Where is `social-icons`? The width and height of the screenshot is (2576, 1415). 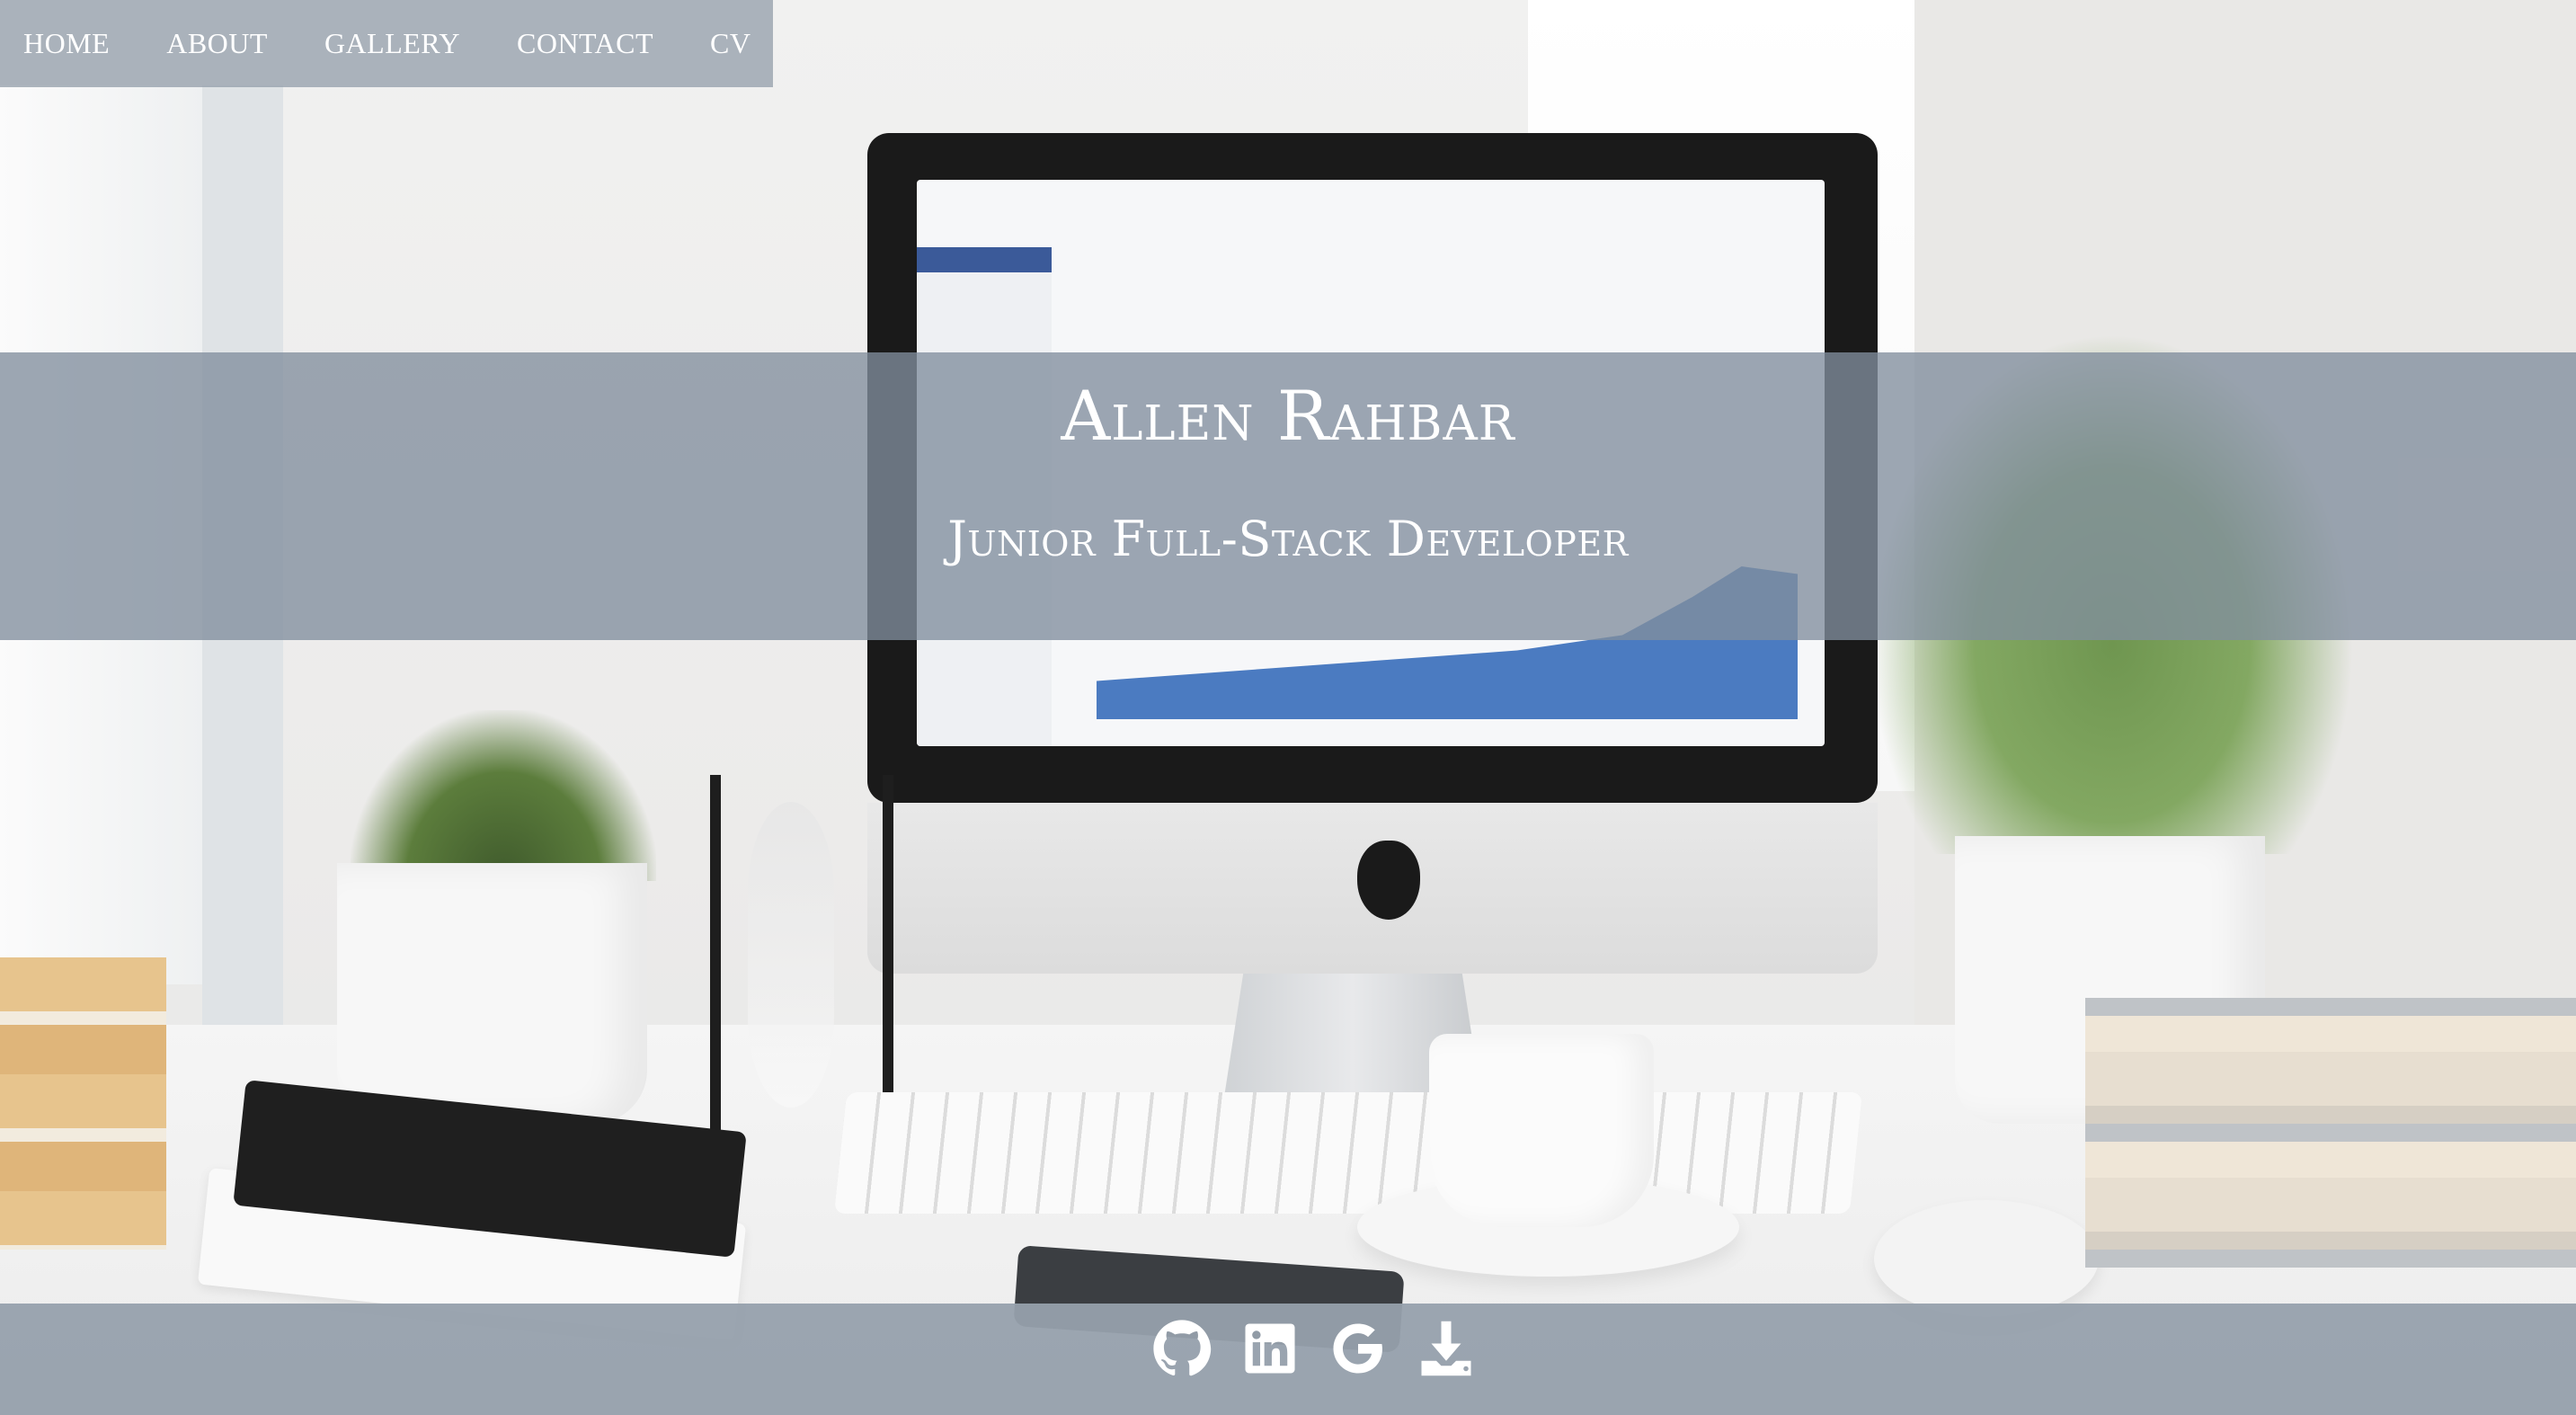 social-icons is located at coordinates (1326, 1348).